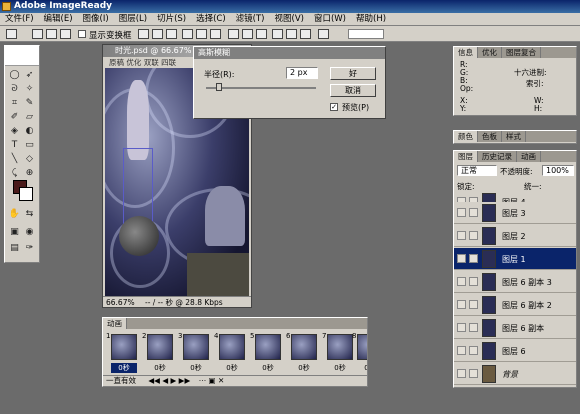 The height and width of the screenshot is (414, 580). What do you see at coordinates (261, 88) in the screenshot?
I see `radius-slider-track` at bounding box center [261, 88].